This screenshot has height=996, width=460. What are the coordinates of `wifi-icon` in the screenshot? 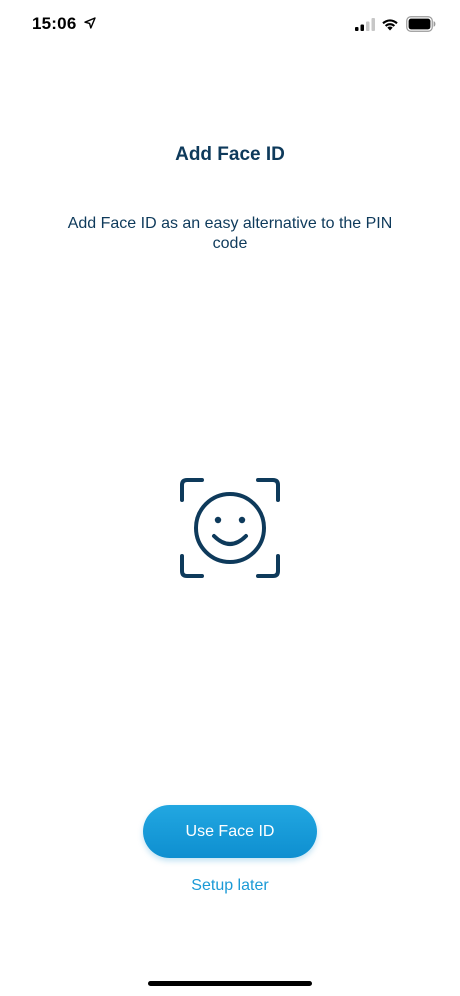 It's located at (390, 25).